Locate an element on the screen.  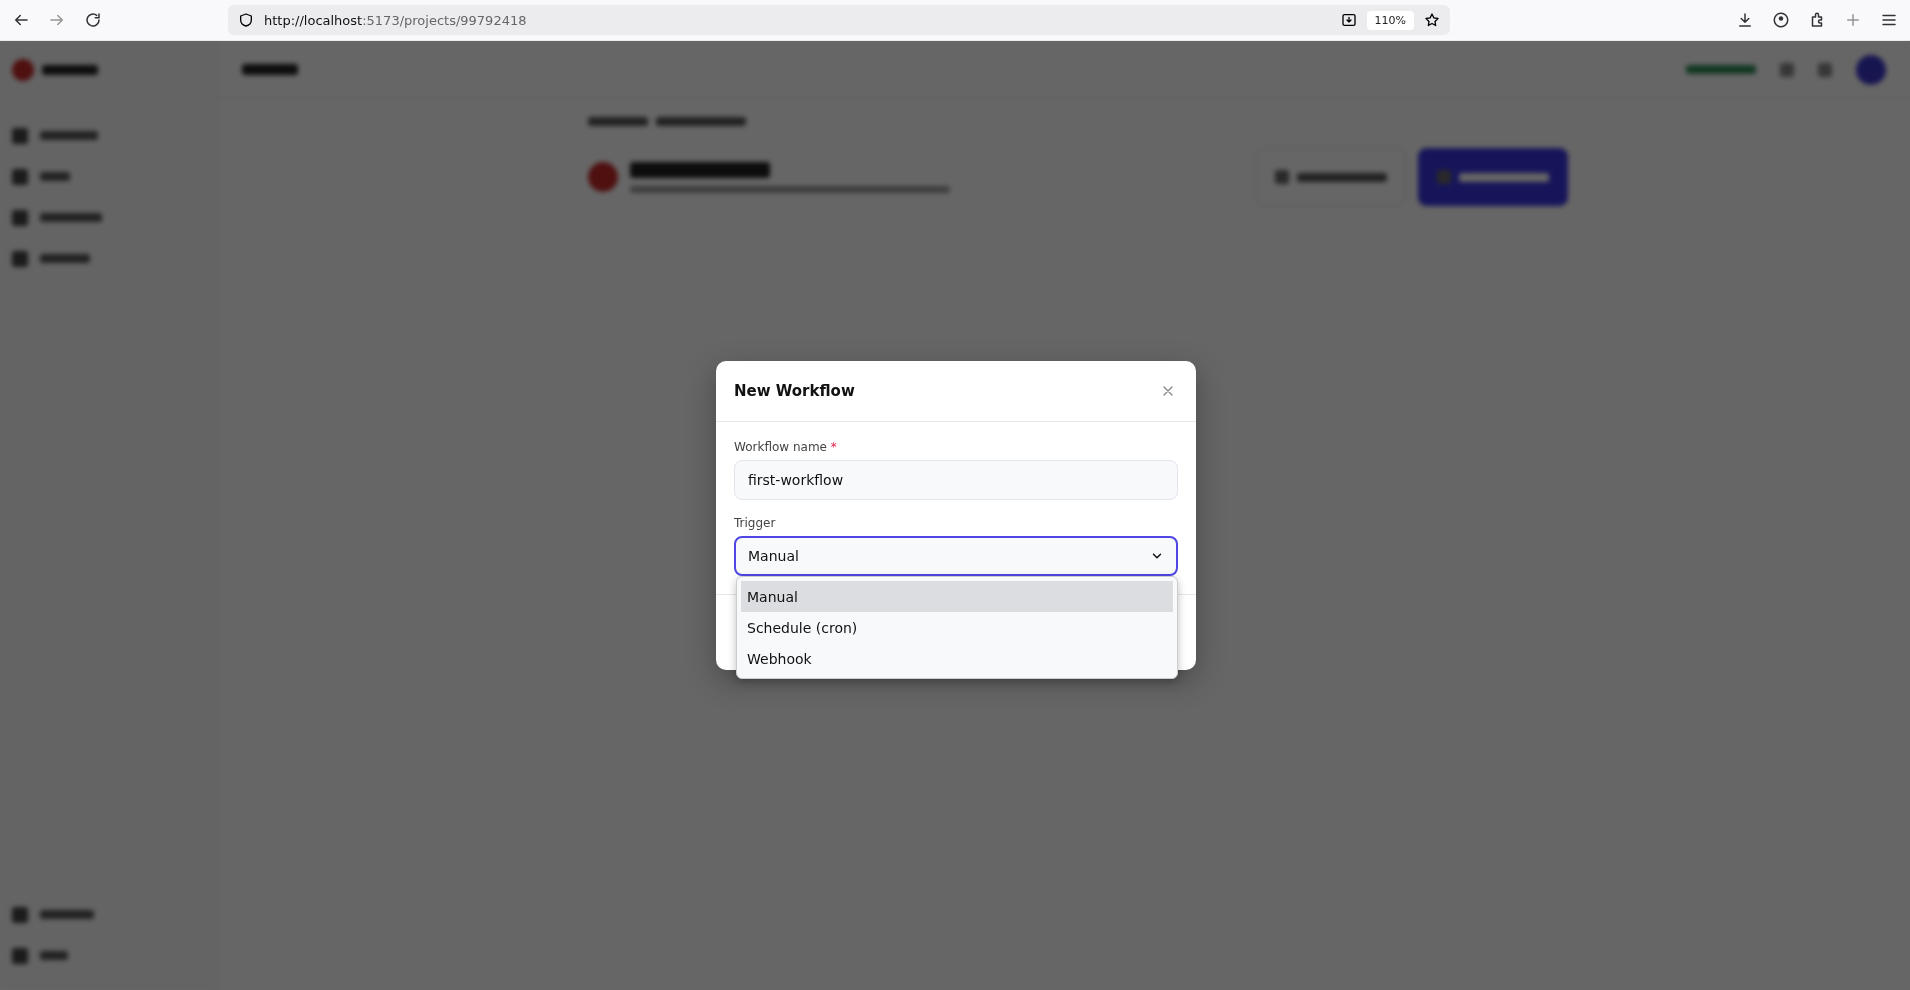
download-icon is located at coordinates (1745, 20).